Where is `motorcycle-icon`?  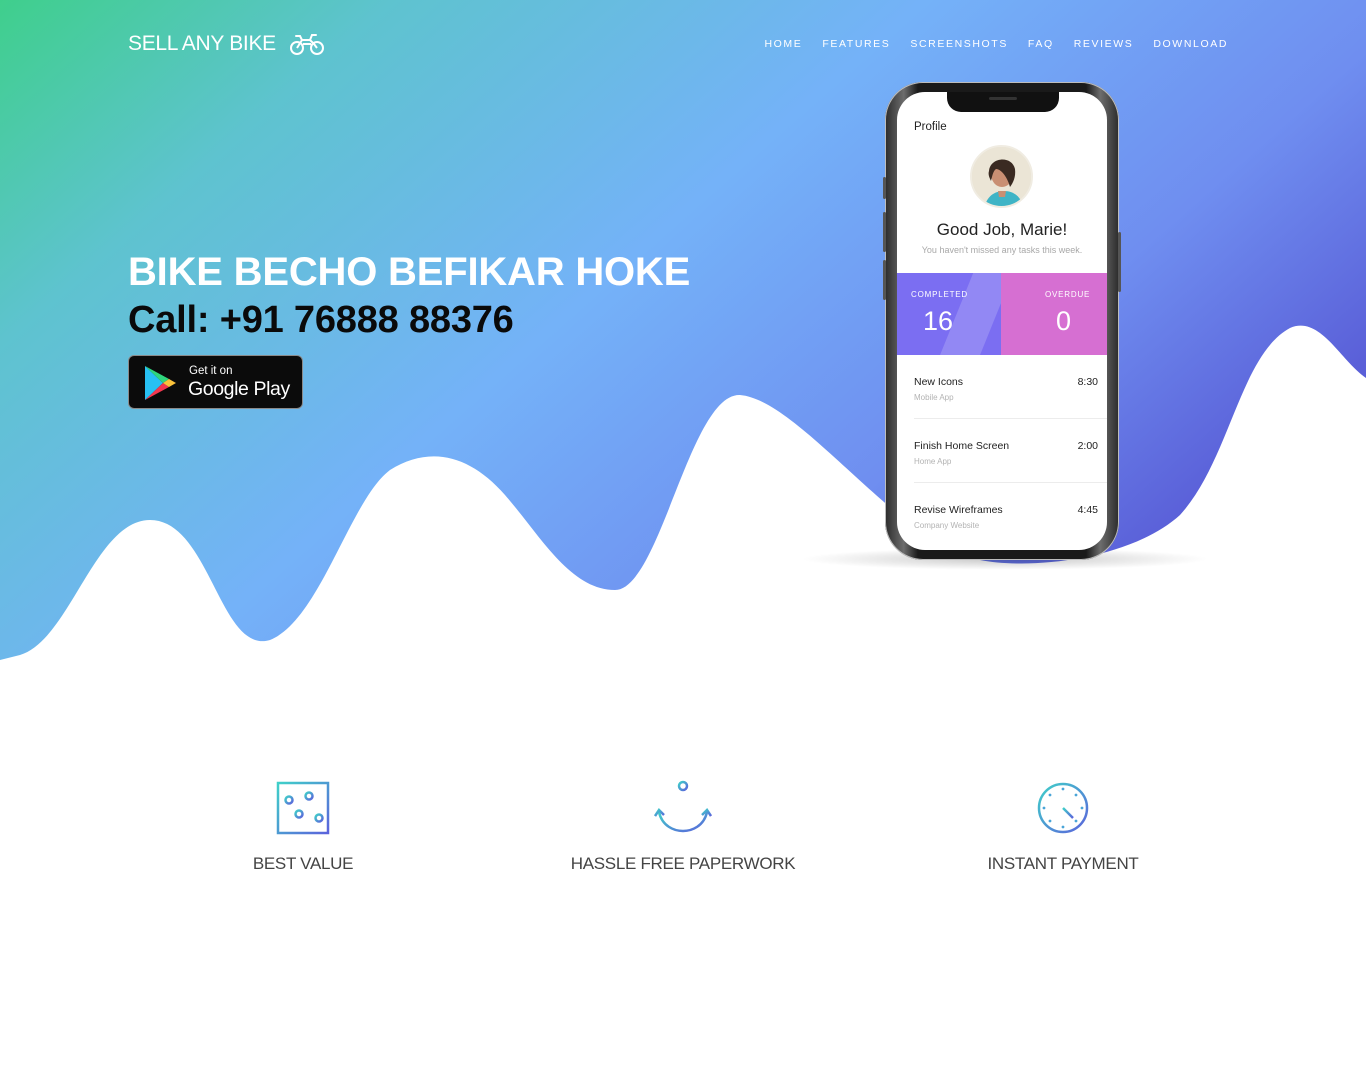
motorcycle-icon is located at coordinates (306, 44).